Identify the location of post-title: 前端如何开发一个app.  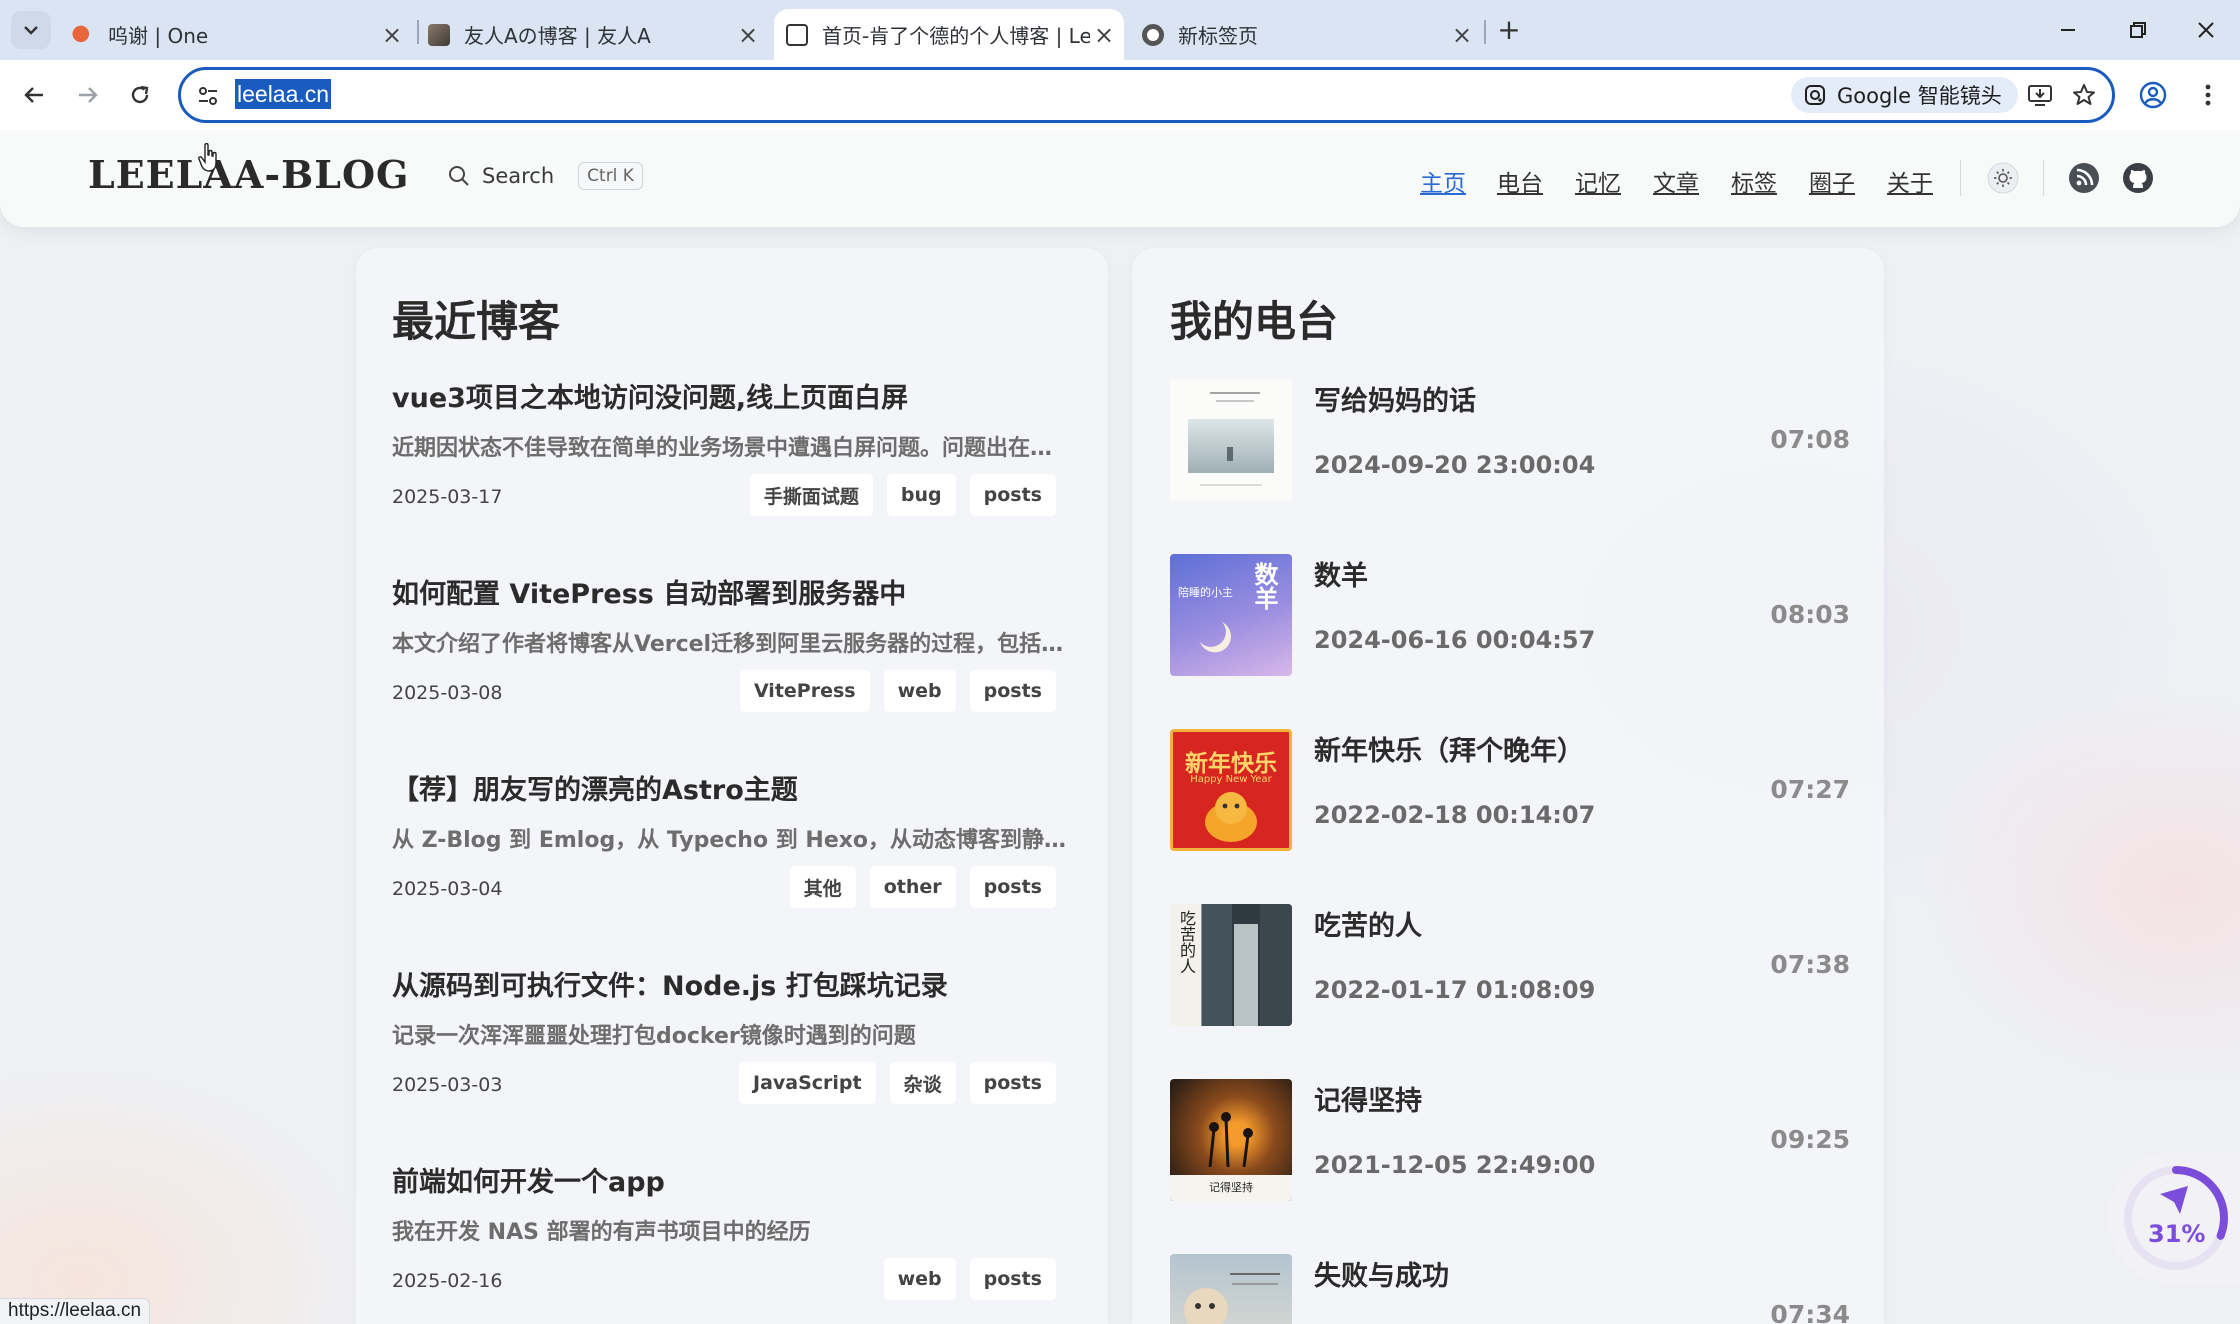
(528, 1179).